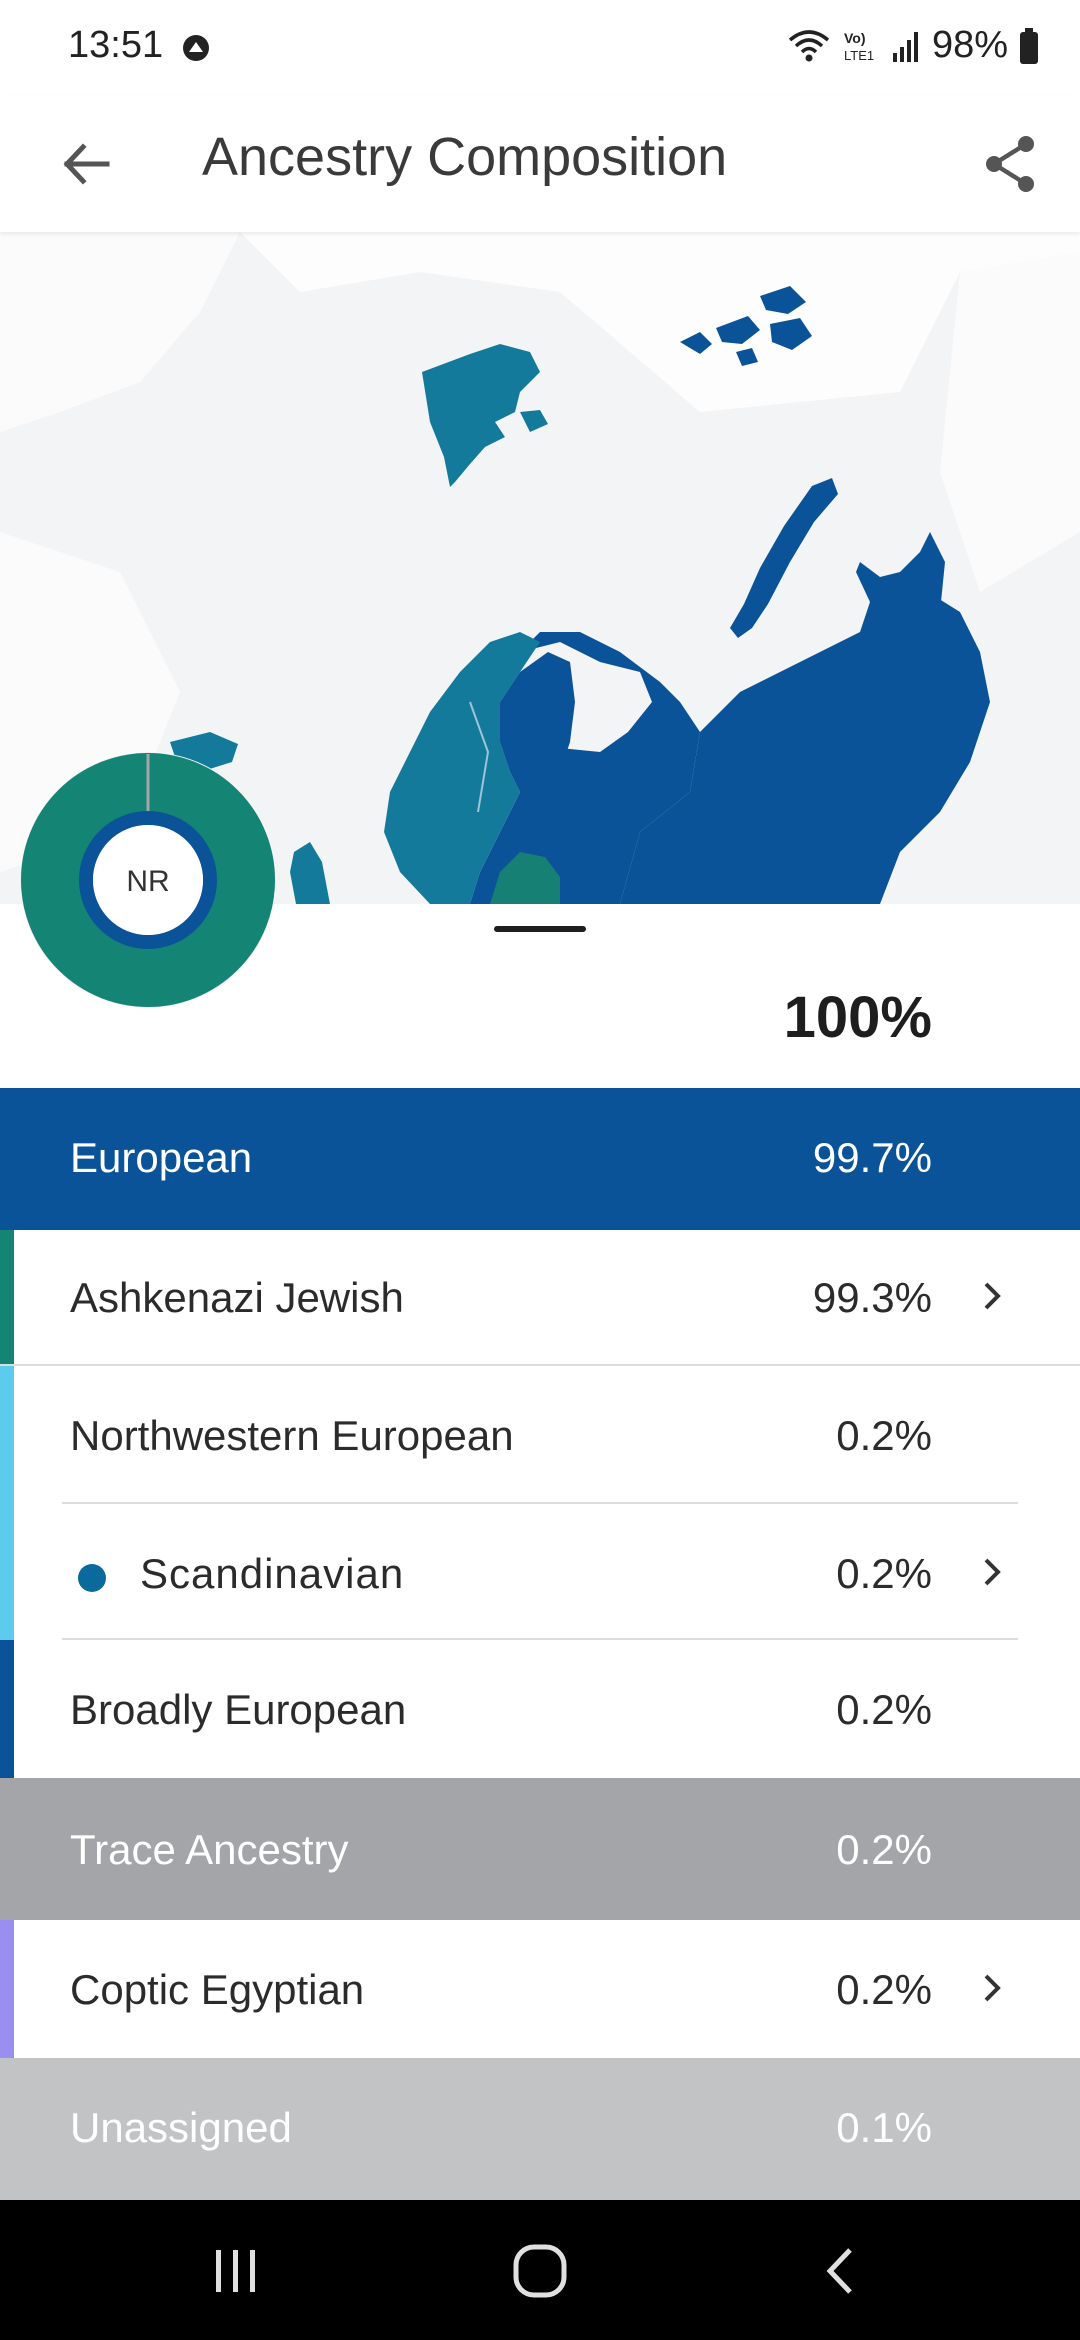  I want to click on row-label: Unassigned, so click(181, 2127).